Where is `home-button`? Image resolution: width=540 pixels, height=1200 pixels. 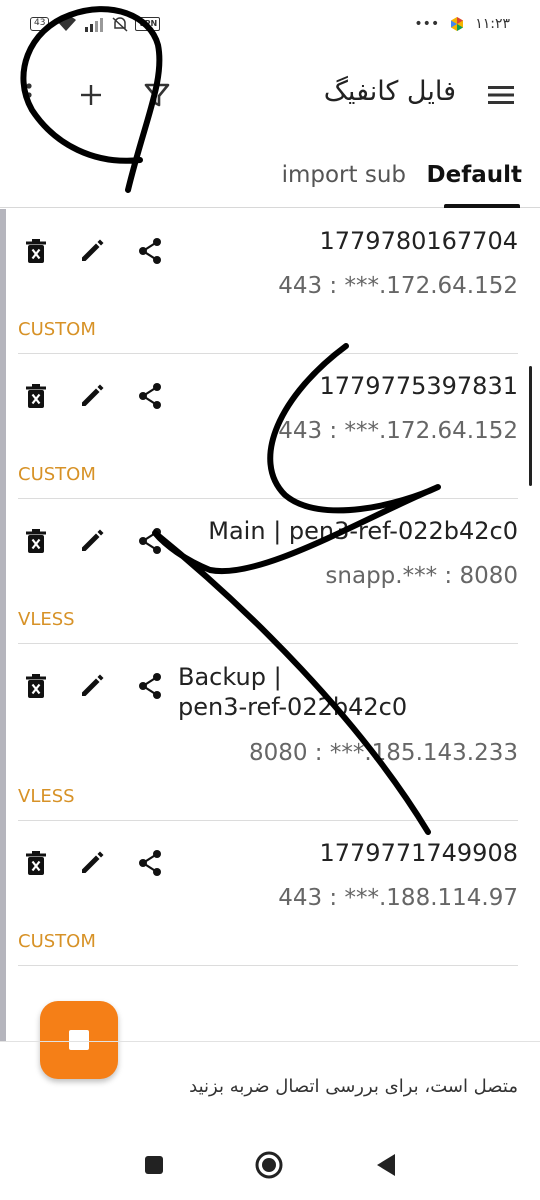
home-button is located at coordinates (269, 1165).